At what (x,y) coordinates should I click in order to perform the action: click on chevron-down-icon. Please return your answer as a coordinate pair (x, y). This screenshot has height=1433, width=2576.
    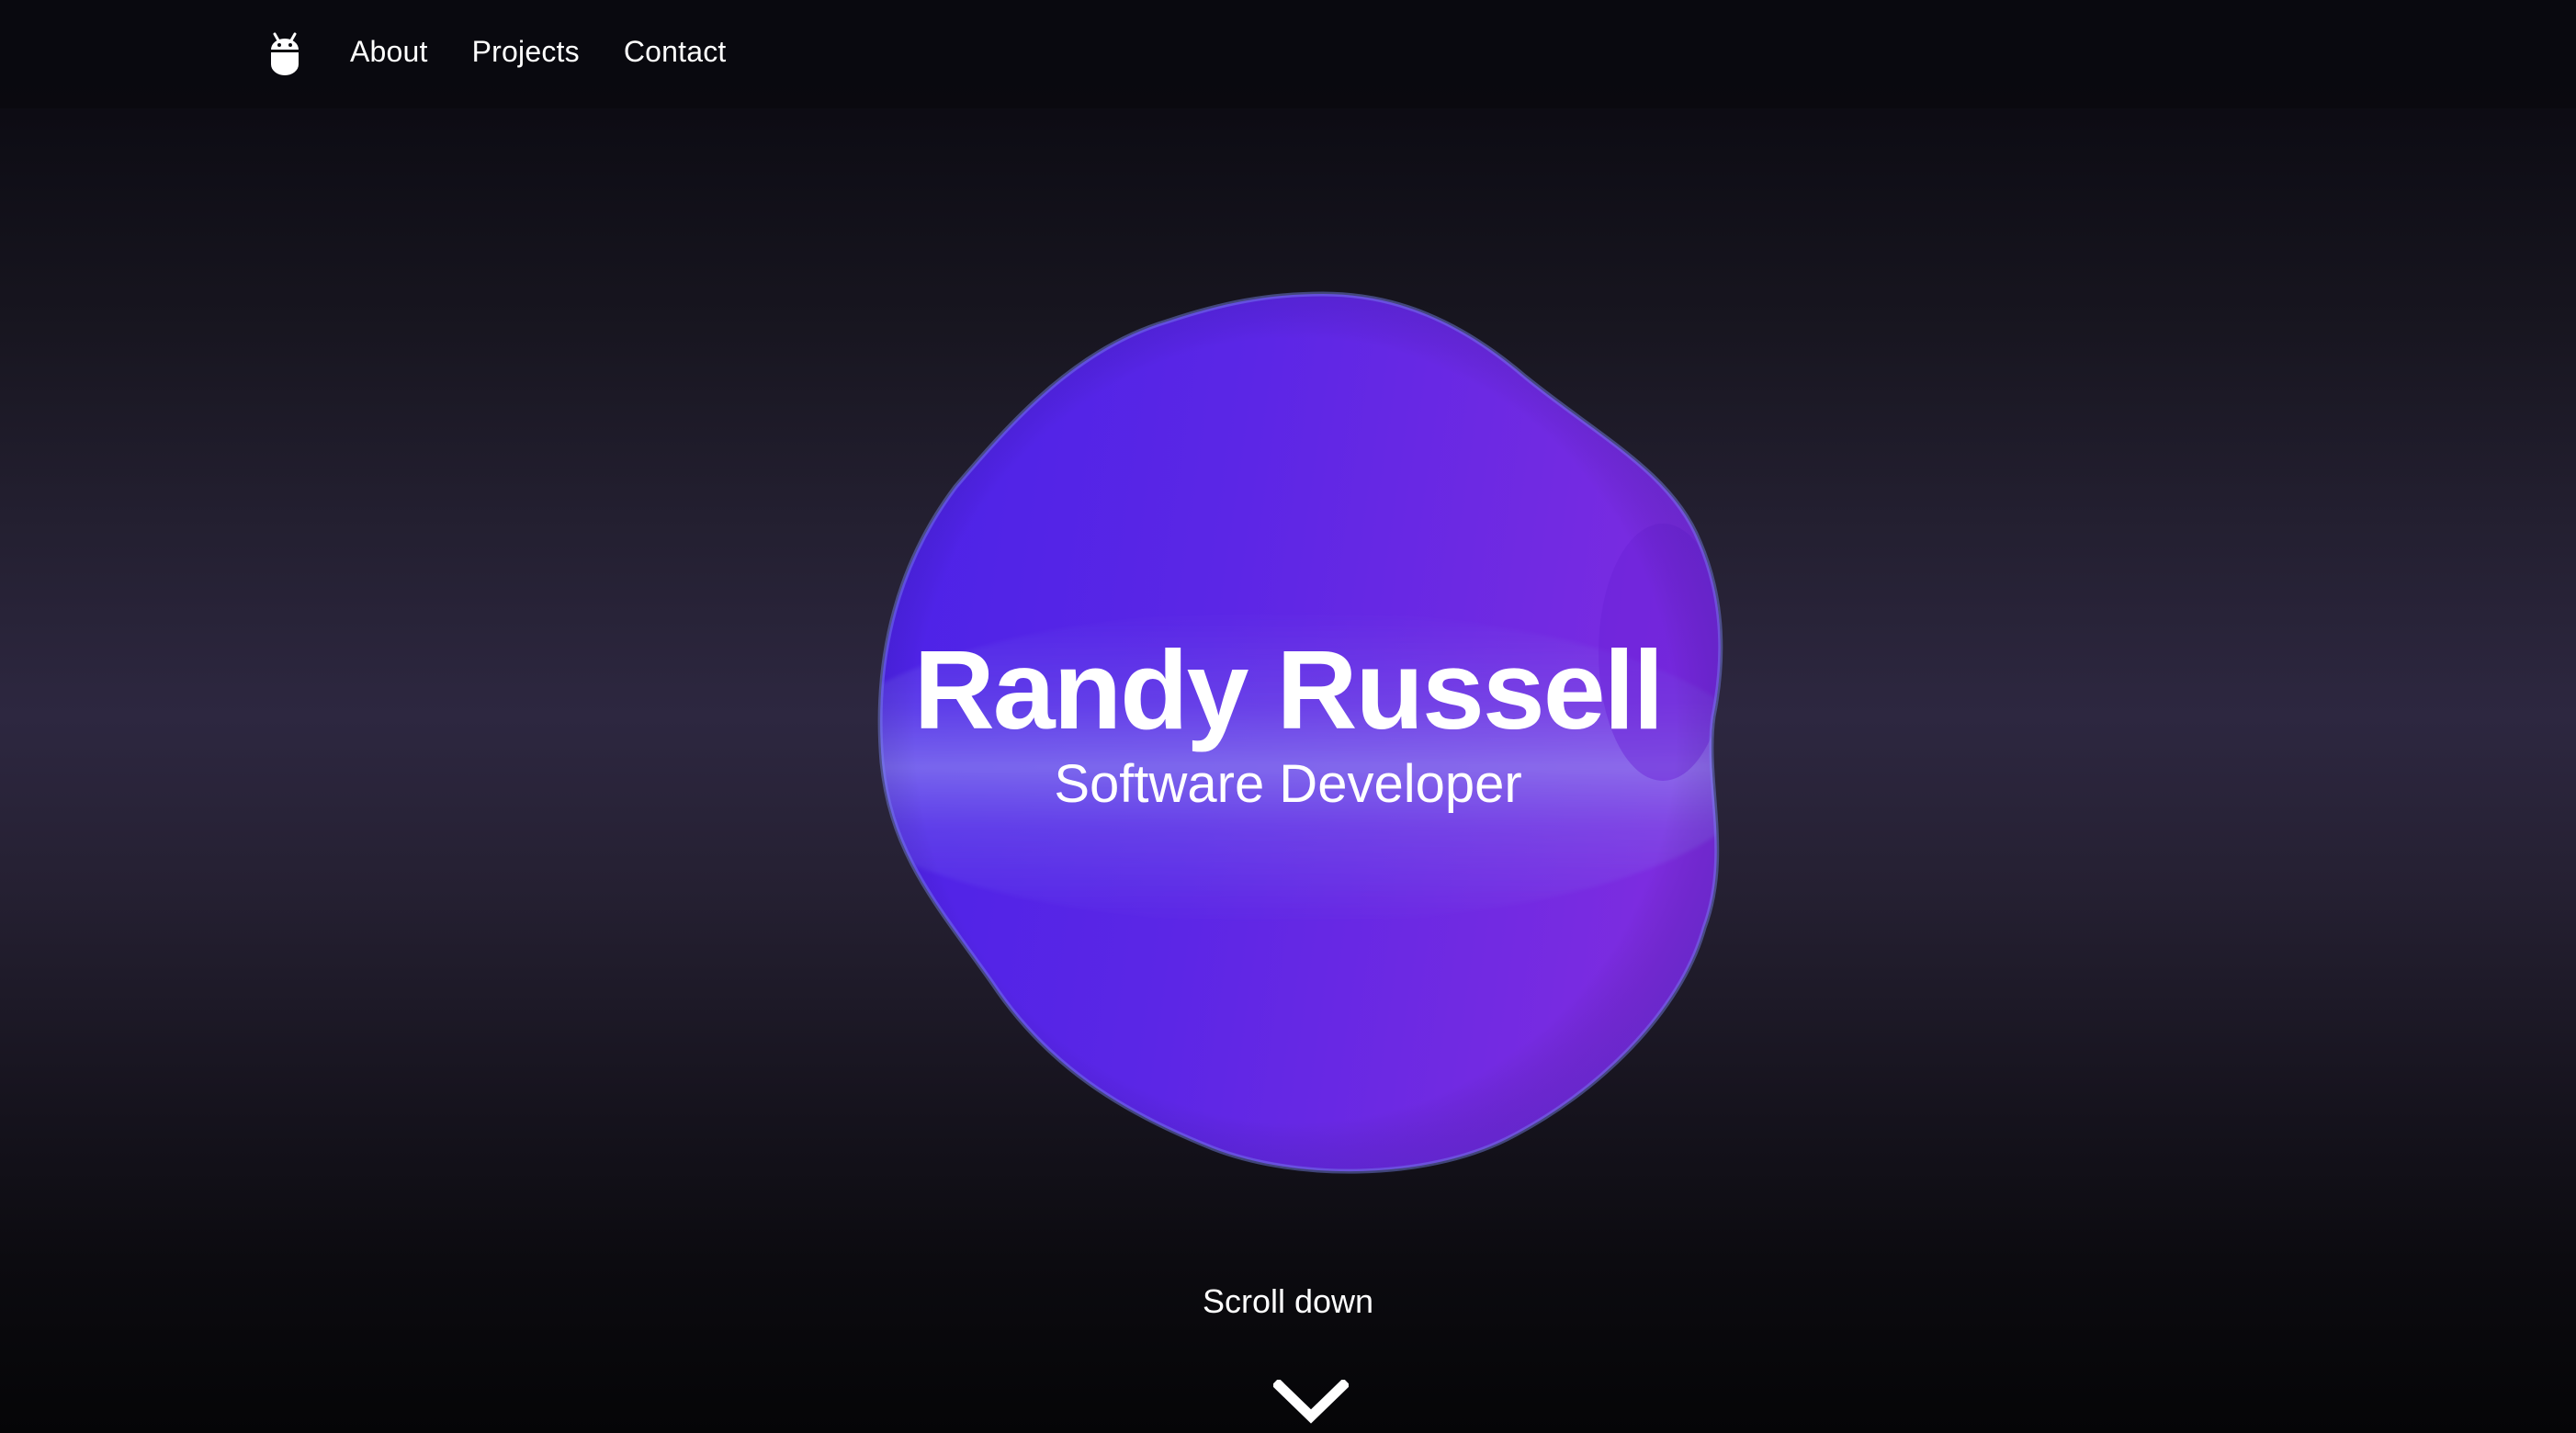
    Looking at the image, I should click on (1310, 1402).